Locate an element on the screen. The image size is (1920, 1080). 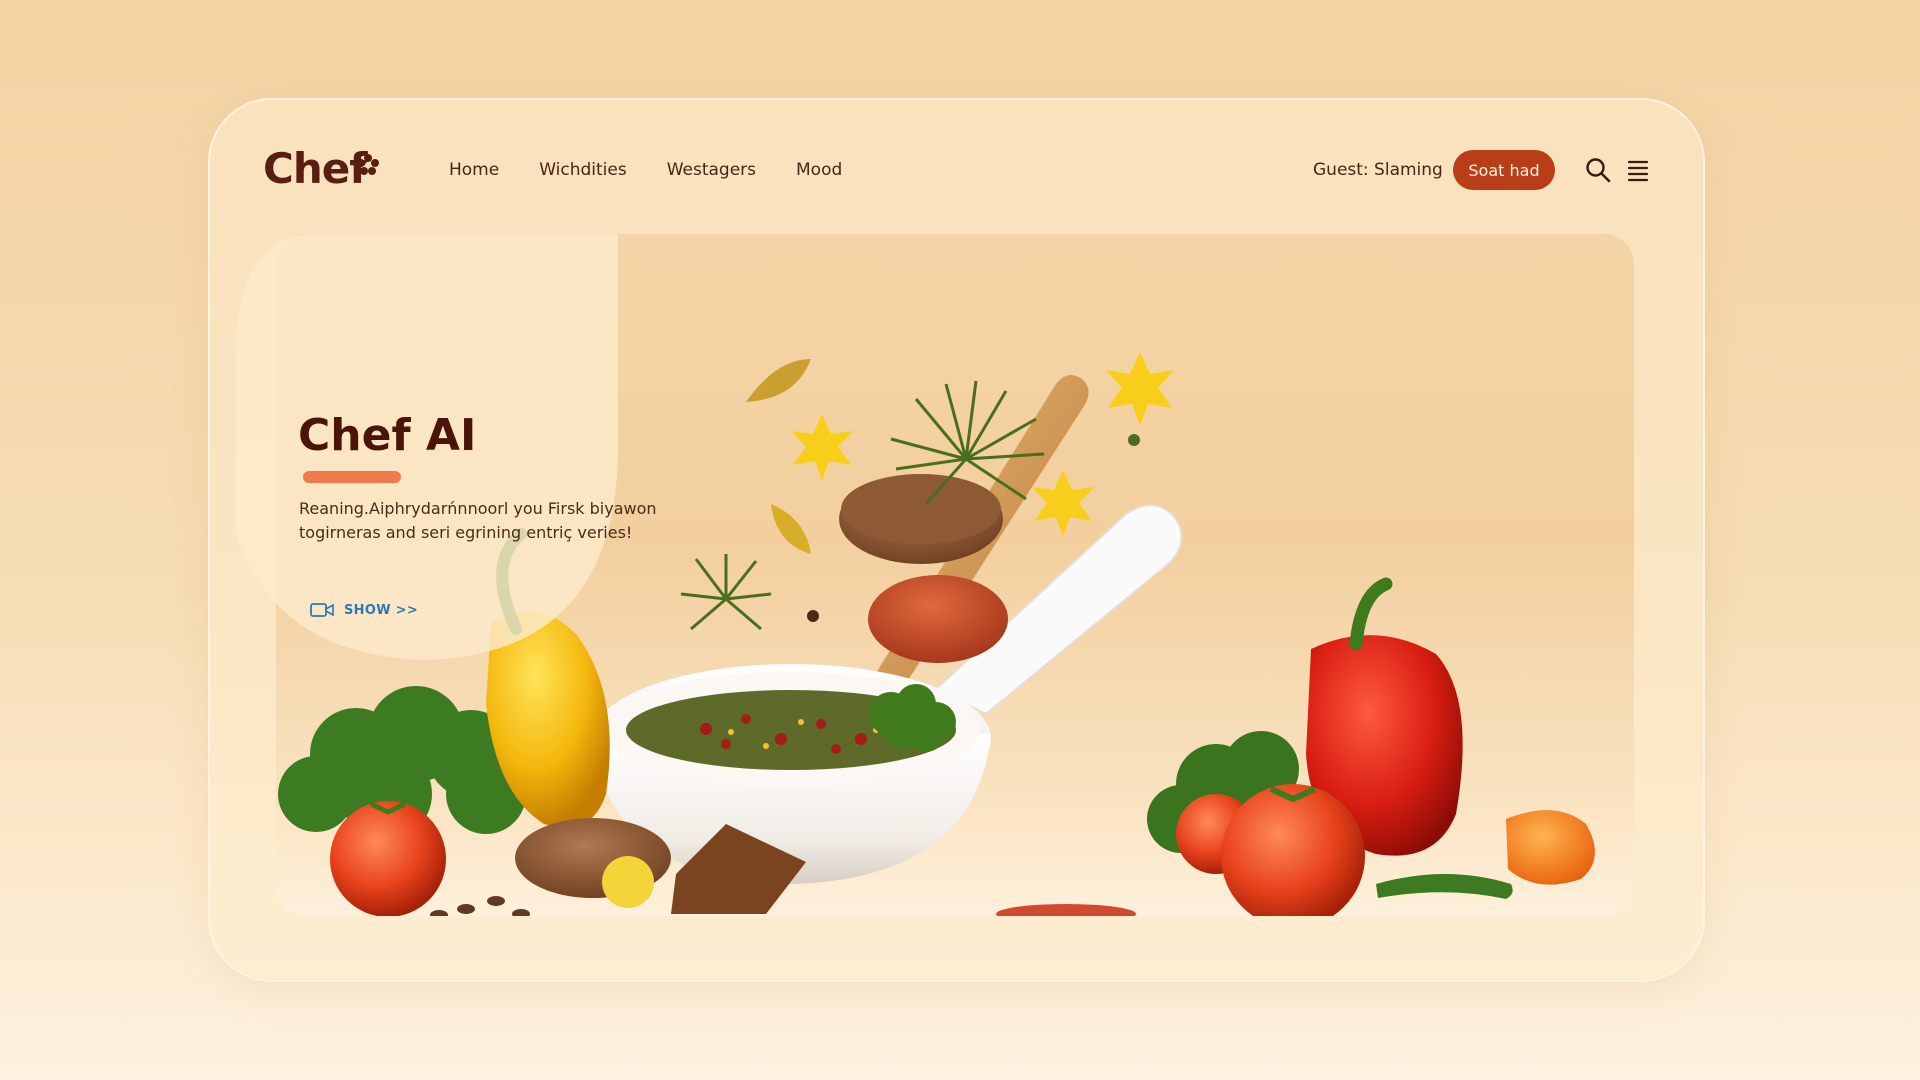
header-cta-button: Soat had is located at coordinates (1504, 170).